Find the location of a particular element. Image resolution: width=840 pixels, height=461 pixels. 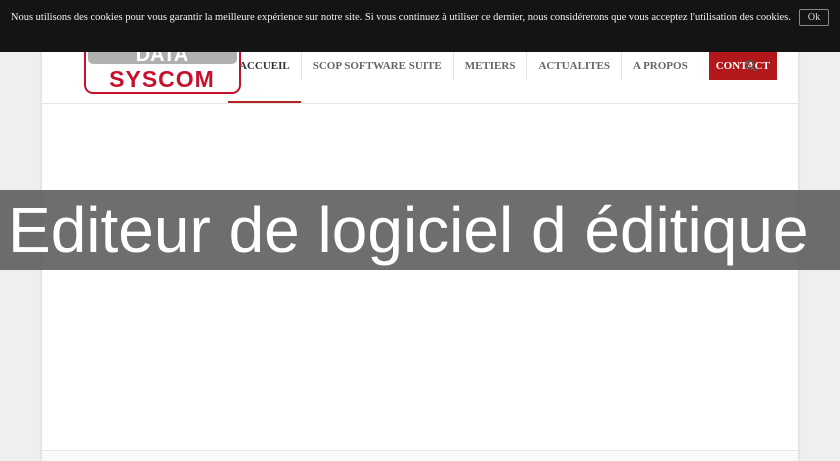

nav-item-accueil: ACCUEIL is located at coordinates (264, 77).